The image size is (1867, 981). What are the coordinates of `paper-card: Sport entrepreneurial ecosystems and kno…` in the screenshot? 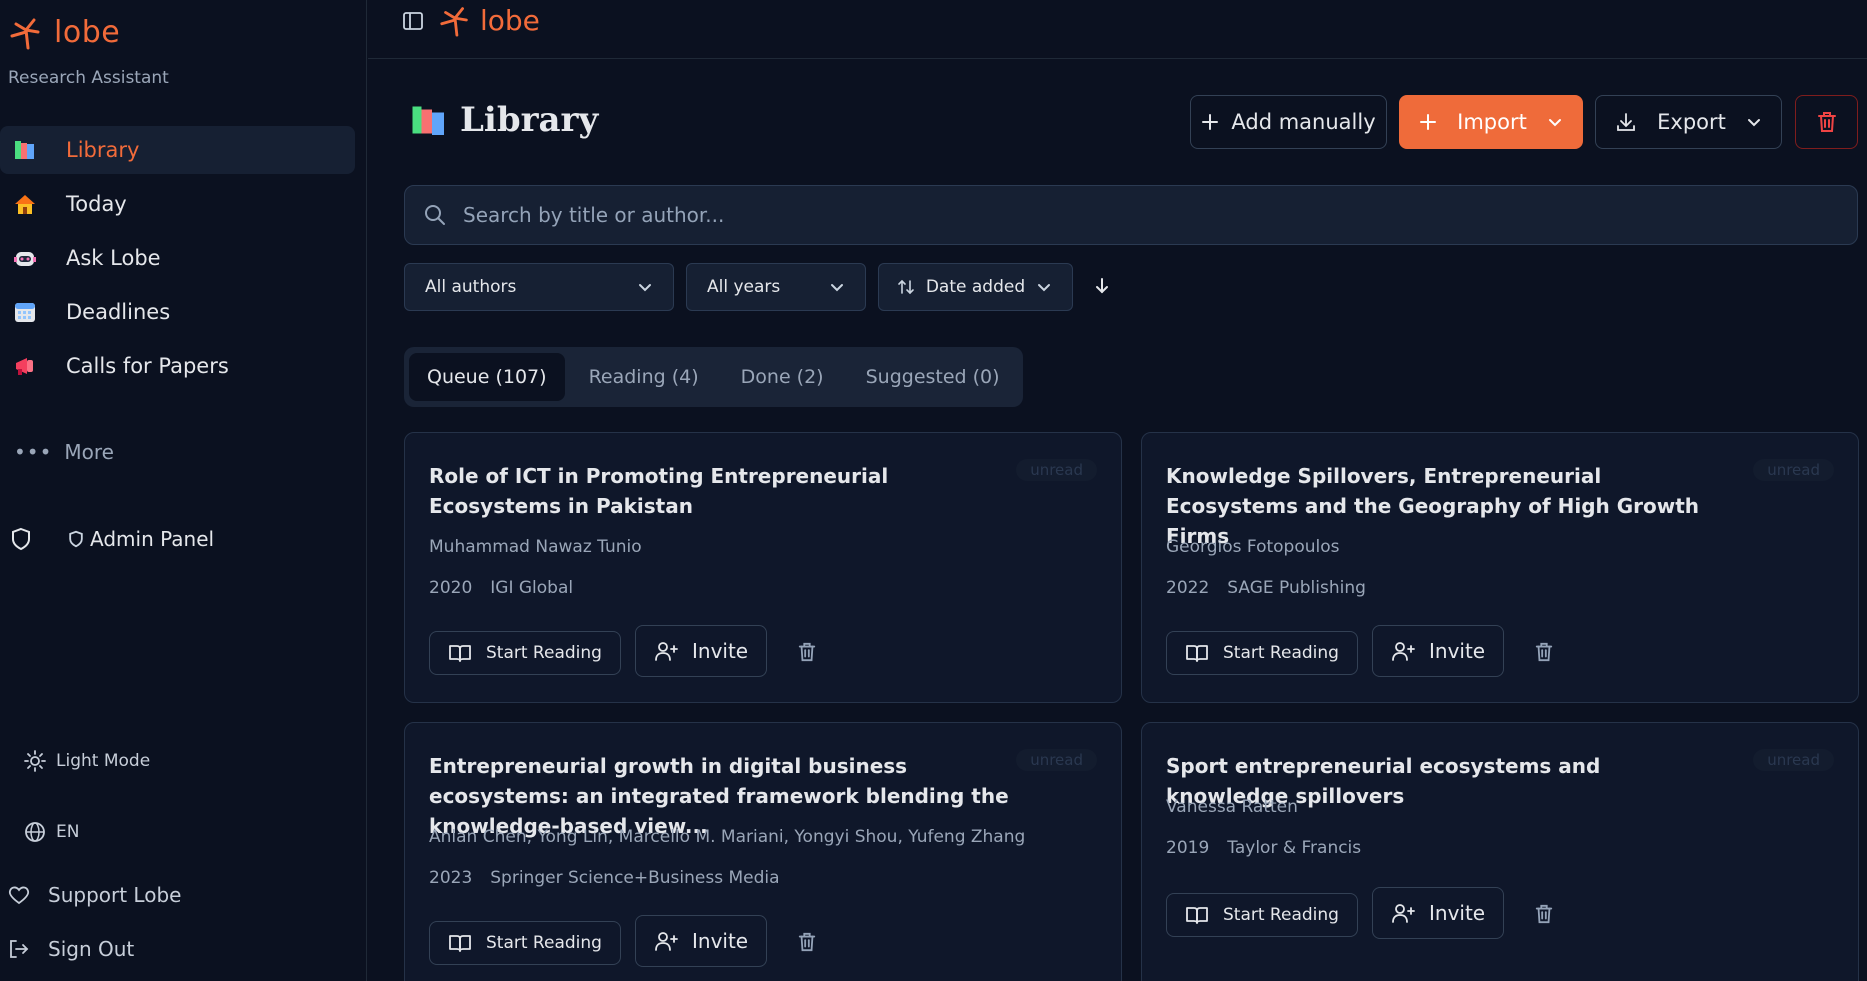 It's located at (1500, 851).